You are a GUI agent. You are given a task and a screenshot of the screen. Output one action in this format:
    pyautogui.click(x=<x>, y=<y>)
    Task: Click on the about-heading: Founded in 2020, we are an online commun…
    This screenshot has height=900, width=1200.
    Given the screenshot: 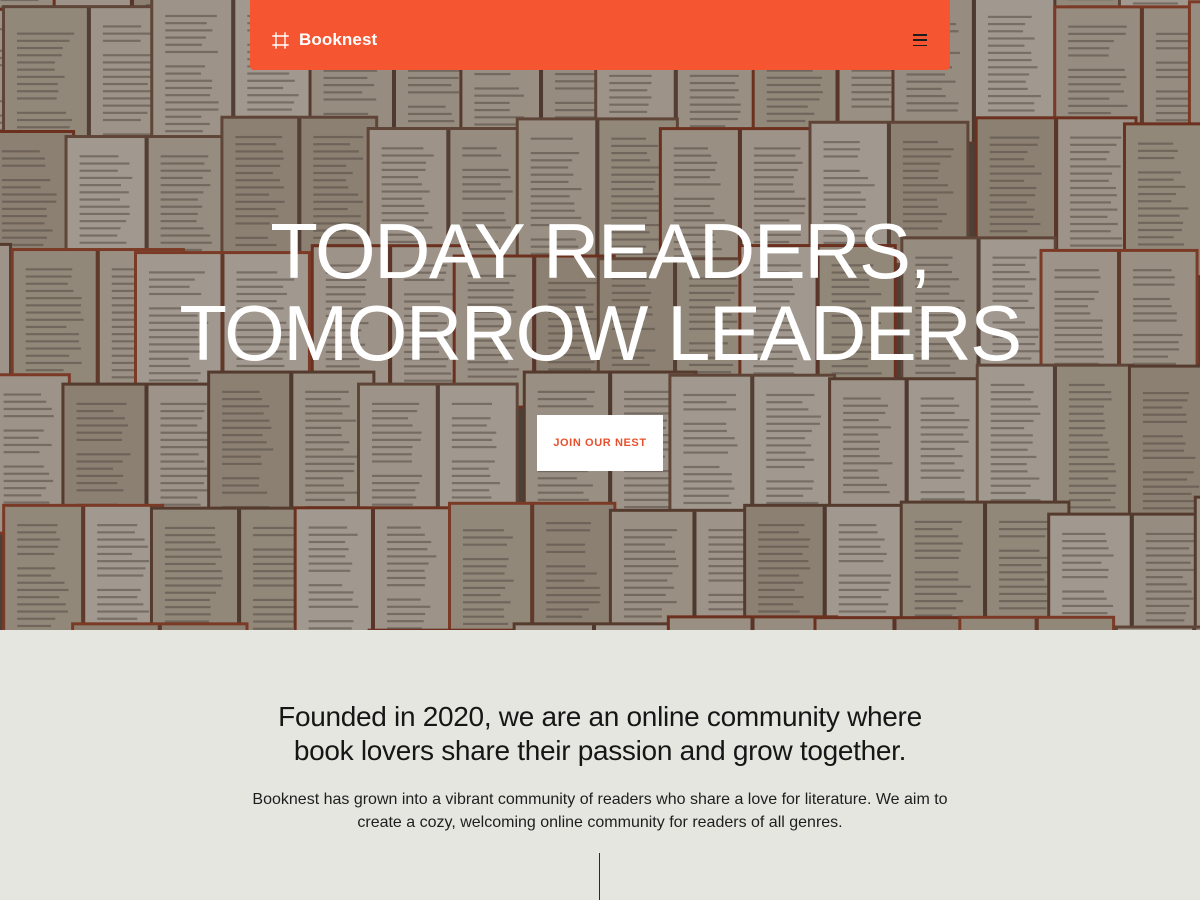 What is the action you would take?
    pyautogui.click(x=600, y=734)
    